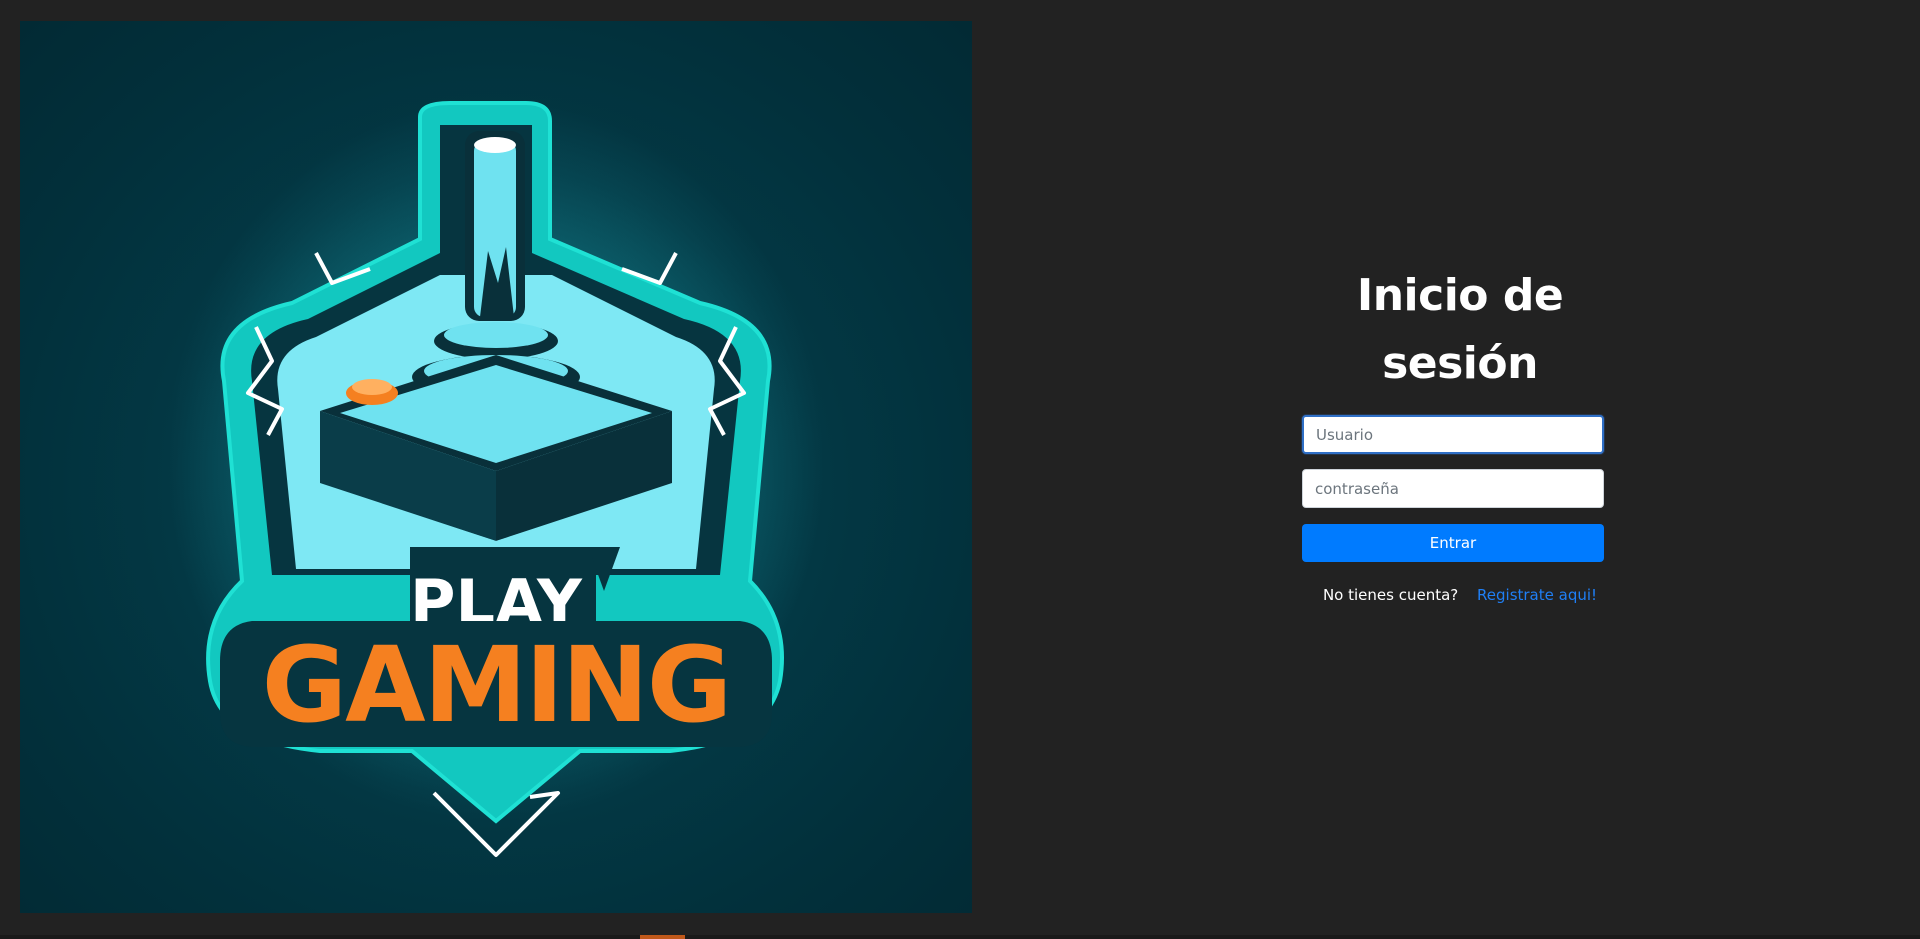  I want to click on login-button: Entrar, so click(1453, 543).